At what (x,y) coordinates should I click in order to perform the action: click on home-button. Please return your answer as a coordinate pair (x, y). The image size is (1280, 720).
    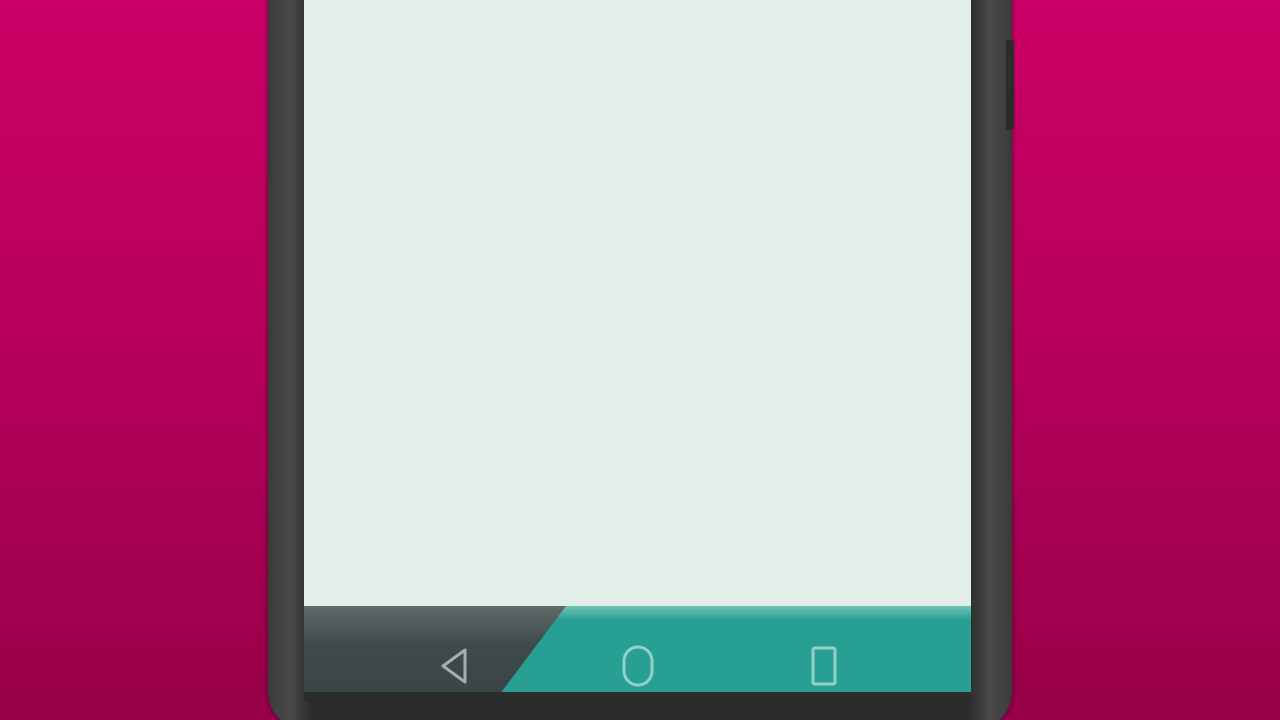
    Looking at the image, I should click on (638, 666).